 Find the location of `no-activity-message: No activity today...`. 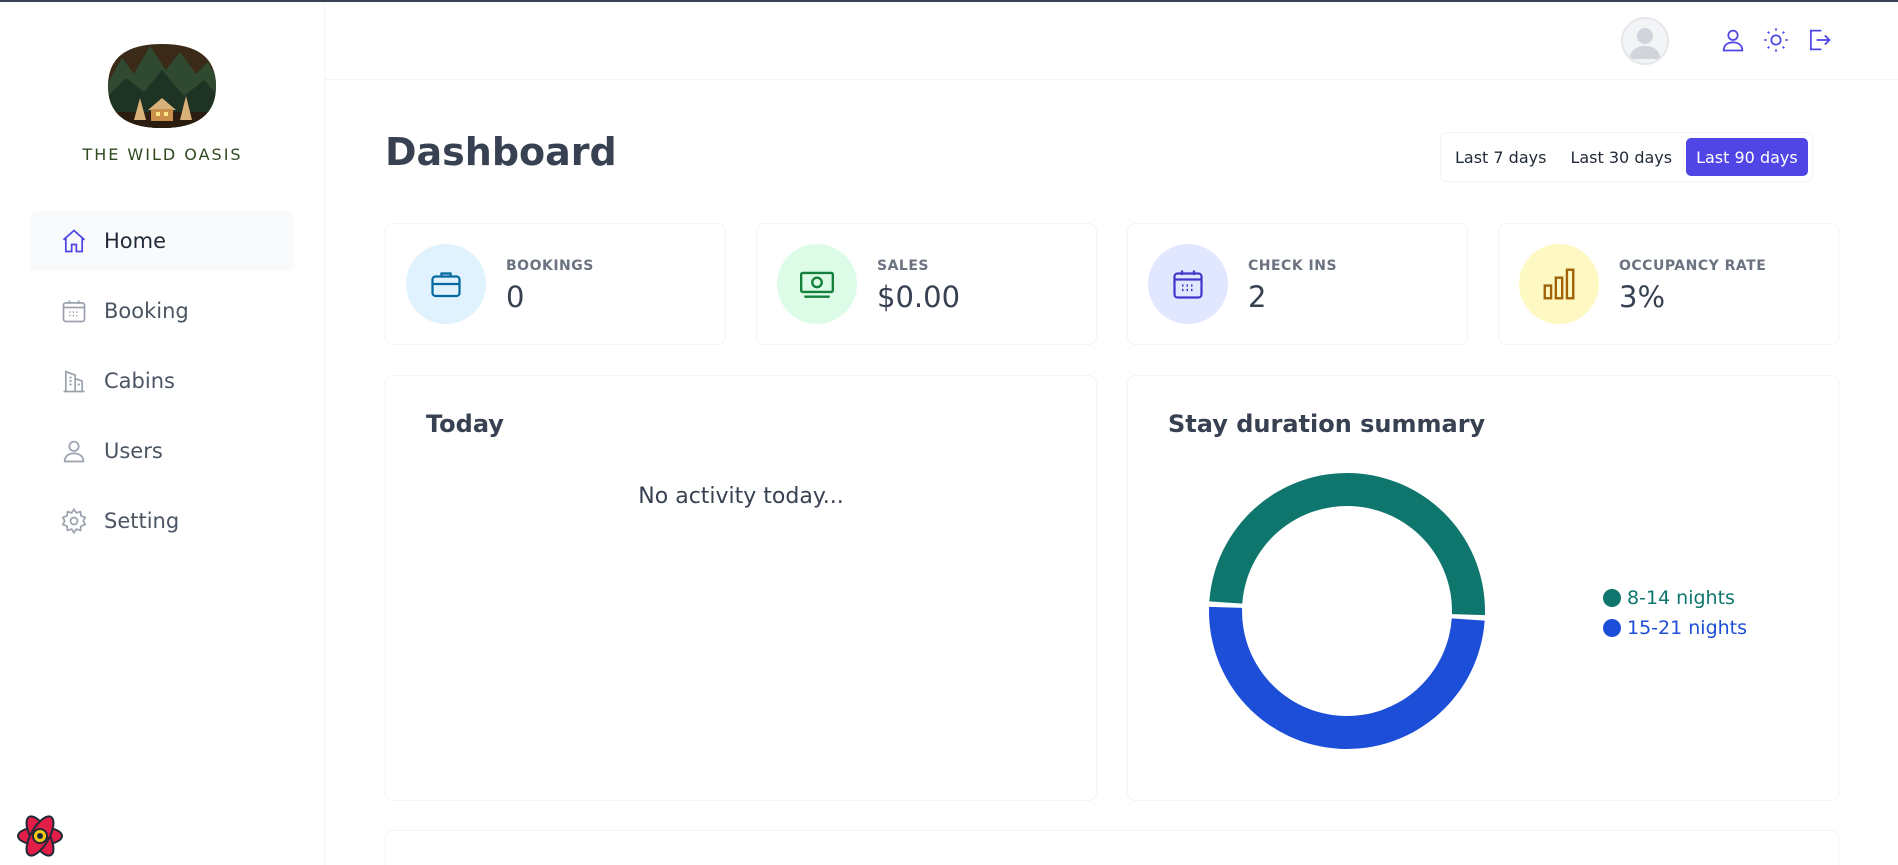

no-activity-message: No activity today... is located at coordinates (741, 496).